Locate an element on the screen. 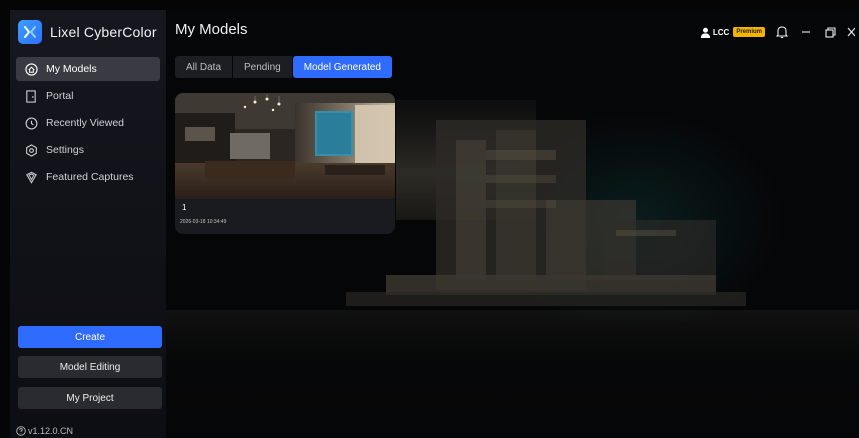  sidebar-item-label: My Models is located at coordinates (71, 69).